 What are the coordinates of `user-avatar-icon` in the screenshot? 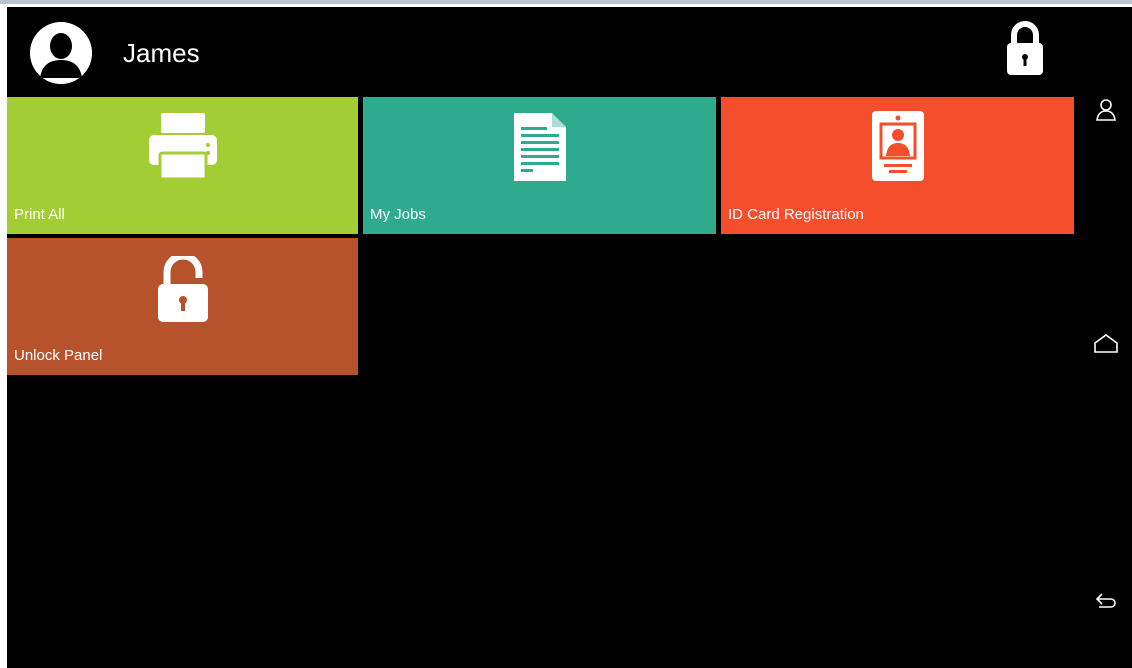 It's located at (61, 53).